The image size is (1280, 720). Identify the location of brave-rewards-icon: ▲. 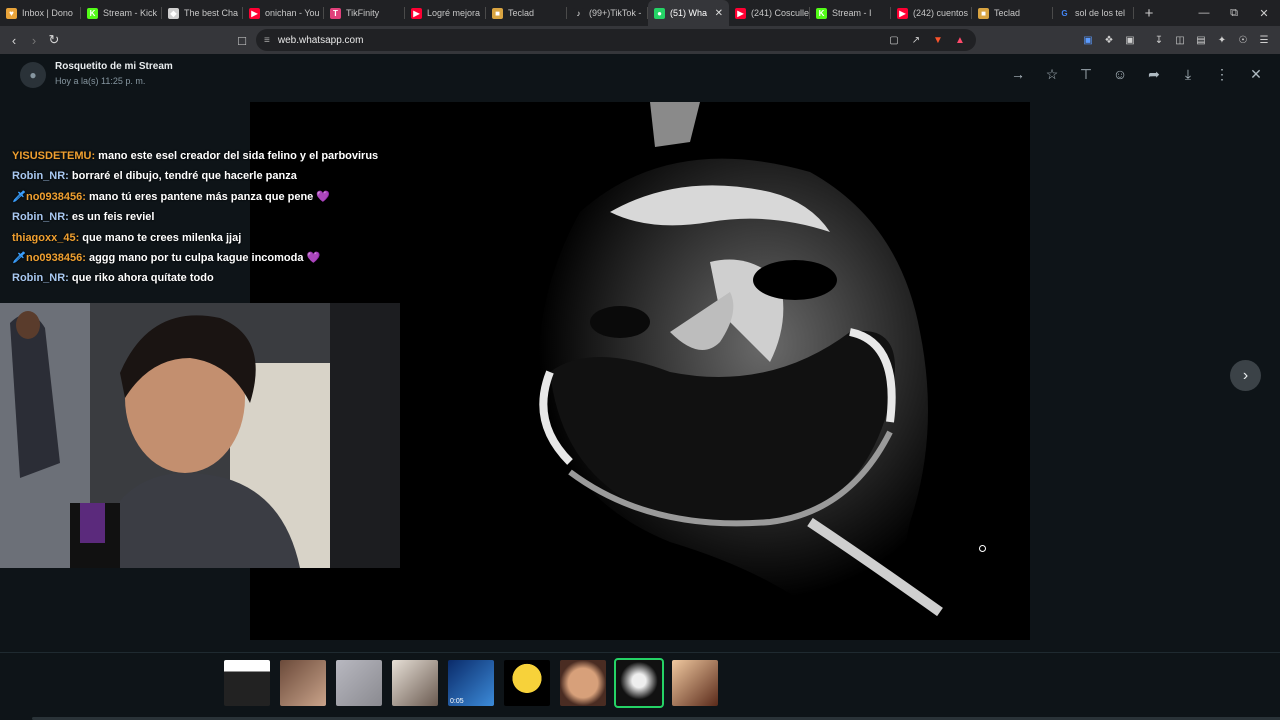
(960, 40).